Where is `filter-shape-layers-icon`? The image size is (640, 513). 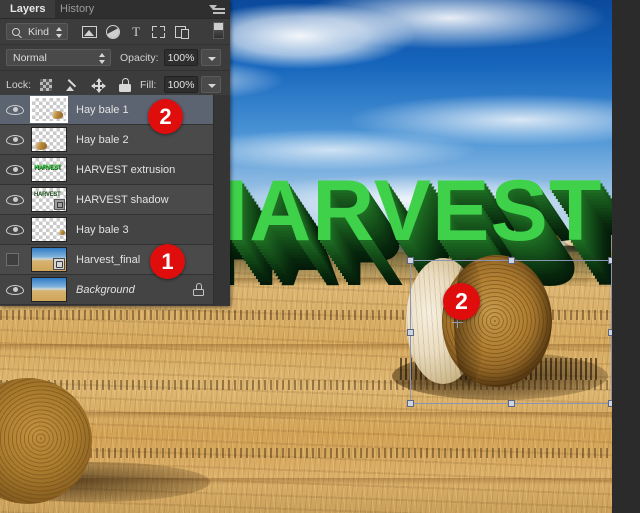
filter-shape-layers-icon is located at coordinates (159, 31).